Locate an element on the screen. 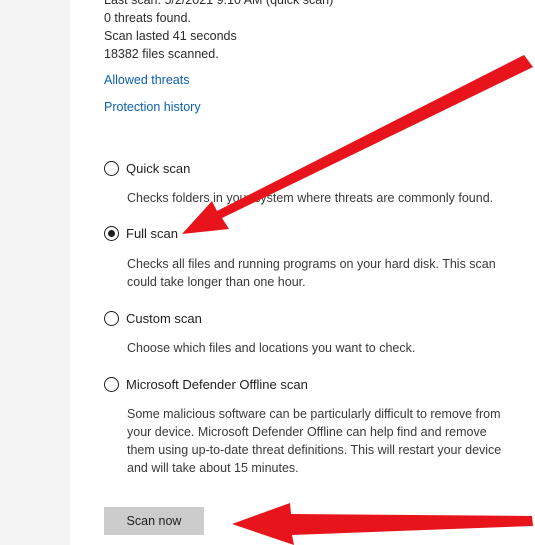 The height and width of the screenshot is (545, 535). last-scan-text: Last scan: 5/2/2021 9:10 AM (quick scan) is located at coordinates (219, 3).